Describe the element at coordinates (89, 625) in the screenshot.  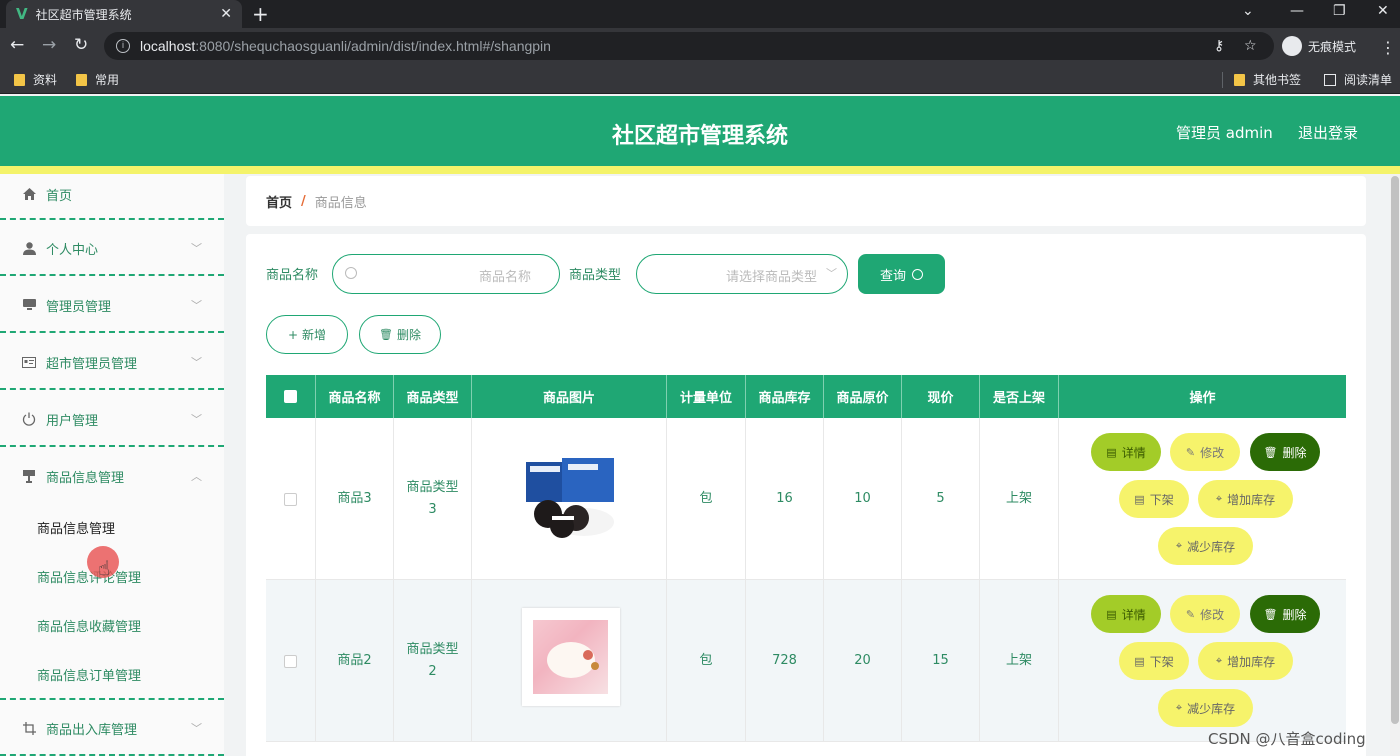
I see `submenu-product-favorites: 商品信息收藏管理` at that location.